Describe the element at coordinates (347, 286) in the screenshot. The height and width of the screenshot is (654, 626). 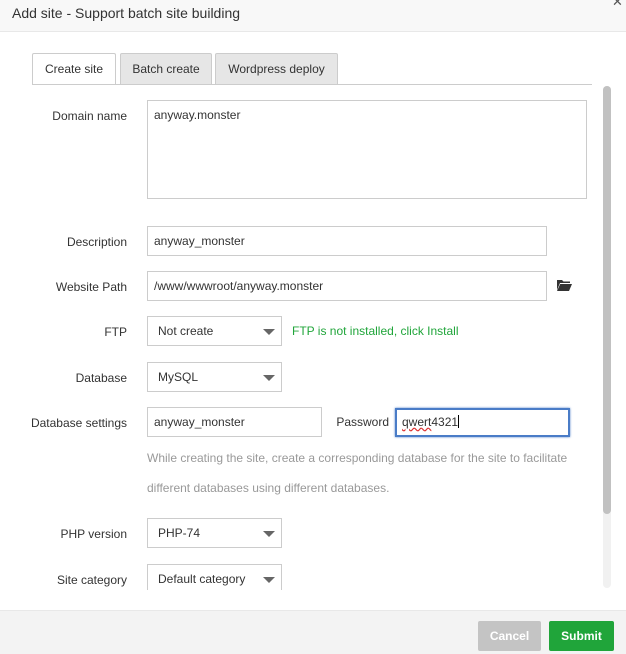
I see `path-input: /www/wwwroot/anyway.monster` at that location.